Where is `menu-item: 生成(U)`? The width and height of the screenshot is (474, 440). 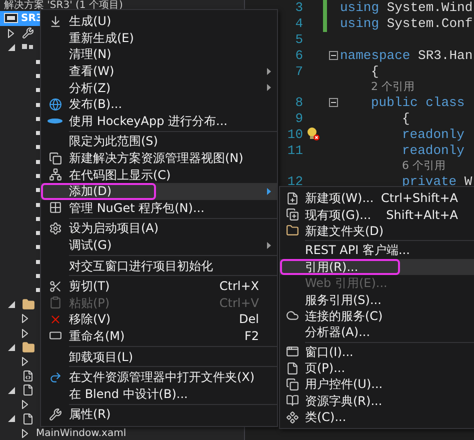 menu-item: 生成(U) is located at coordinates (159, 21).